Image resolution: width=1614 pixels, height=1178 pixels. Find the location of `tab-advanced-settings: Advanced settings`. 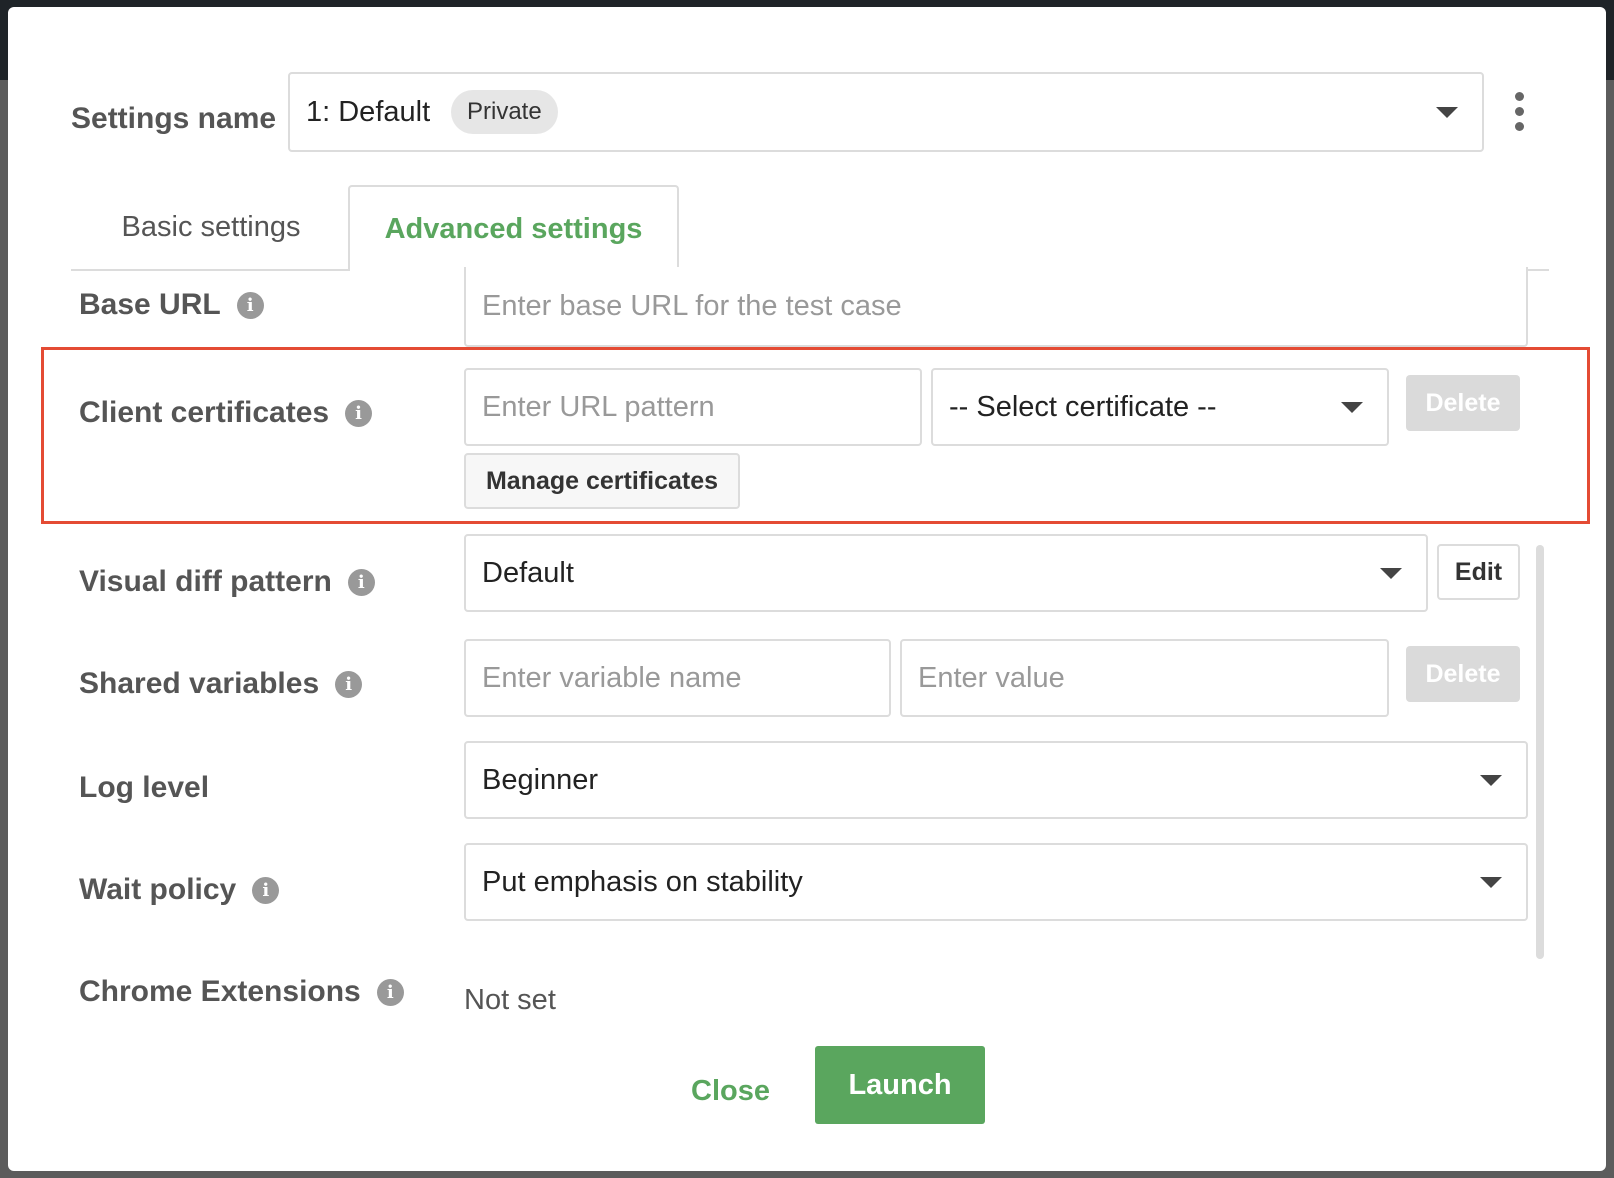

tab-advanced-settings: Advanced settings is located at coordinates (513, 228).